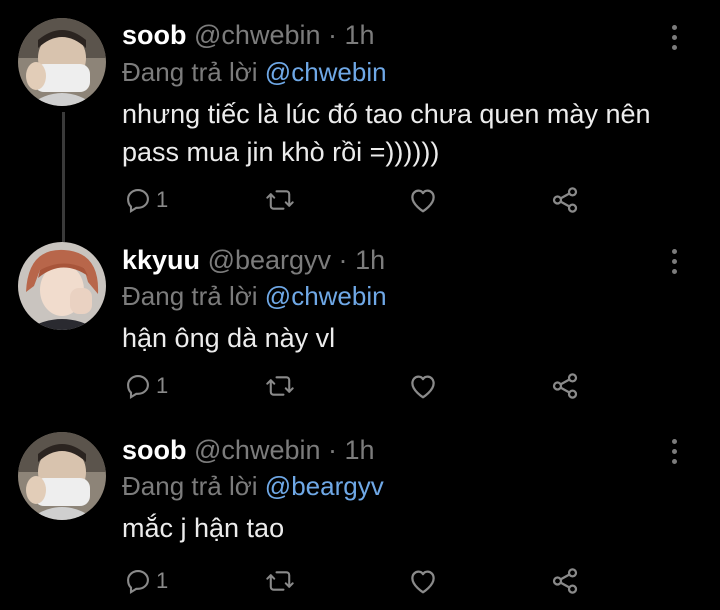  I want to click on replying-to: Đang trả lời @beargyv, so click(253, 486).